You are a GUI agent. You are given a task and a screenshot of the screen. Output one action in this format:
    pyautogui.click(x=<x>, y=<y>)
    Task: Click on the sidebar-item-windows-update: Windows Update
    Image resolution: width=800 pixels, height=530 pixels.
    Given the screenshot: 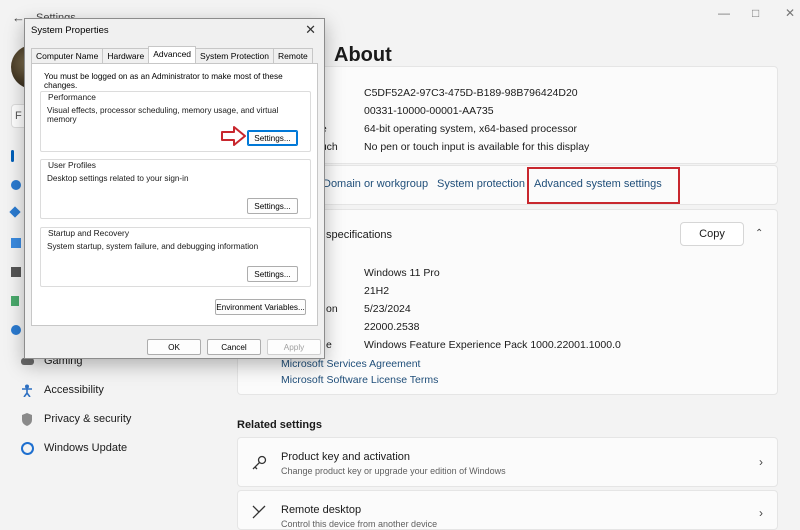 What is the action you would take?
    pyautogui.click(x=73, y=448)
    